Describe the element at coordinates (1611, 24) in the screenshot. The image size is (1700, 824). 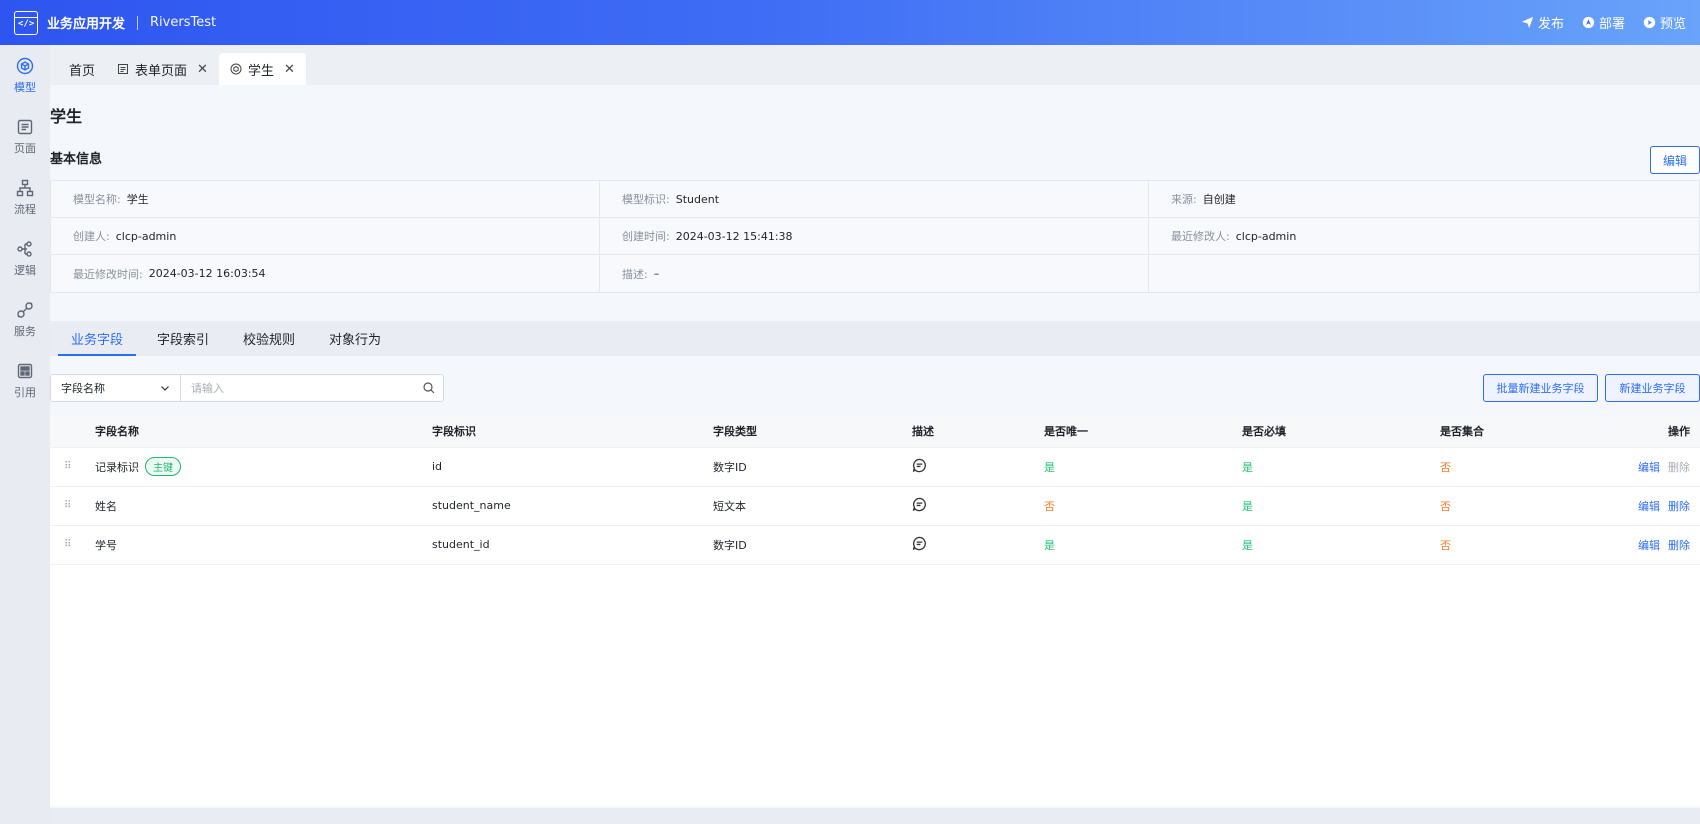
I see `deploy-label: 部署` at that location.